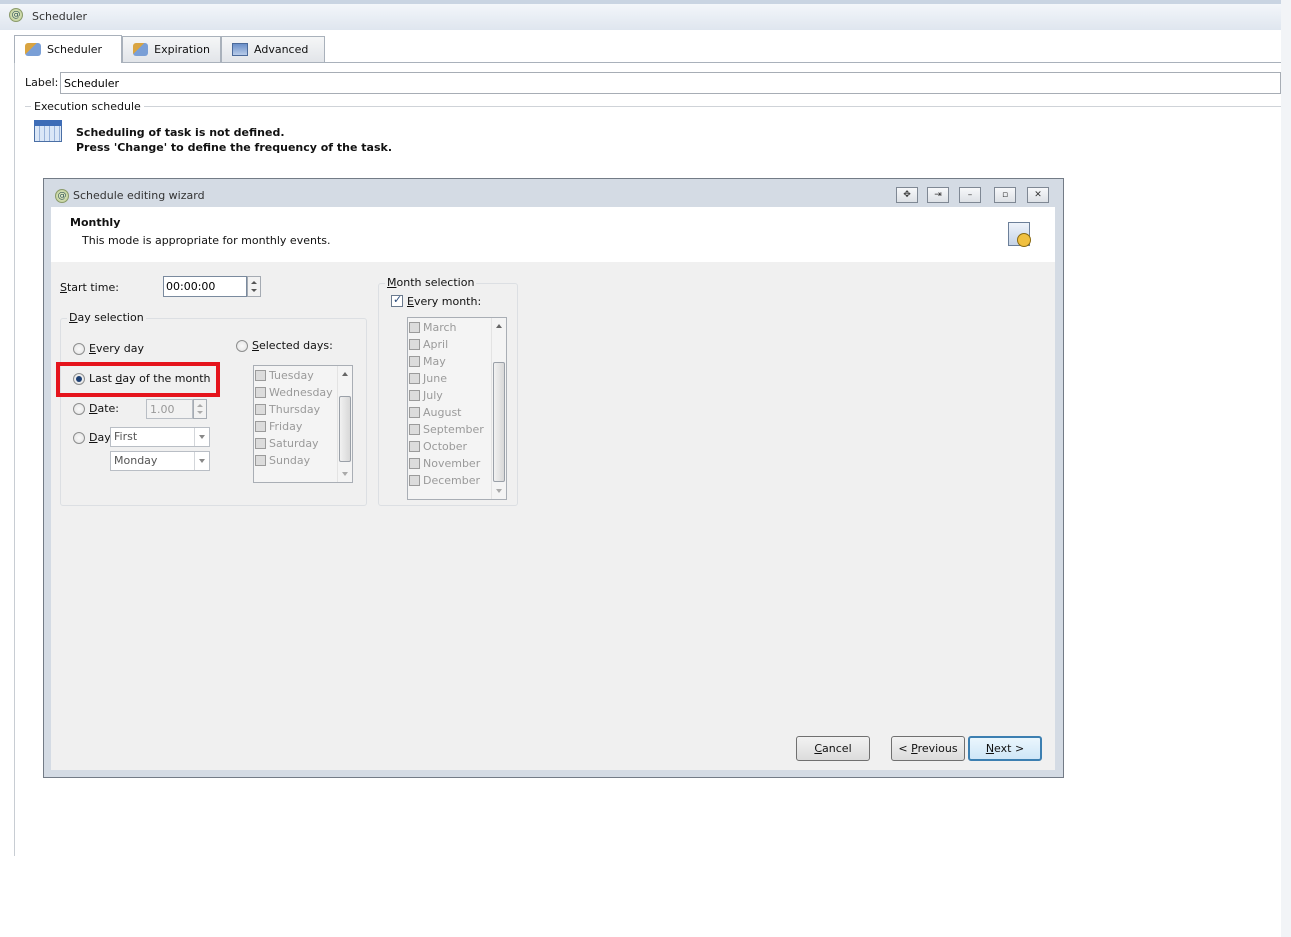  Describe the element at coordinates (433, 395) in the screenshot. I see `item-label: July` at that location.